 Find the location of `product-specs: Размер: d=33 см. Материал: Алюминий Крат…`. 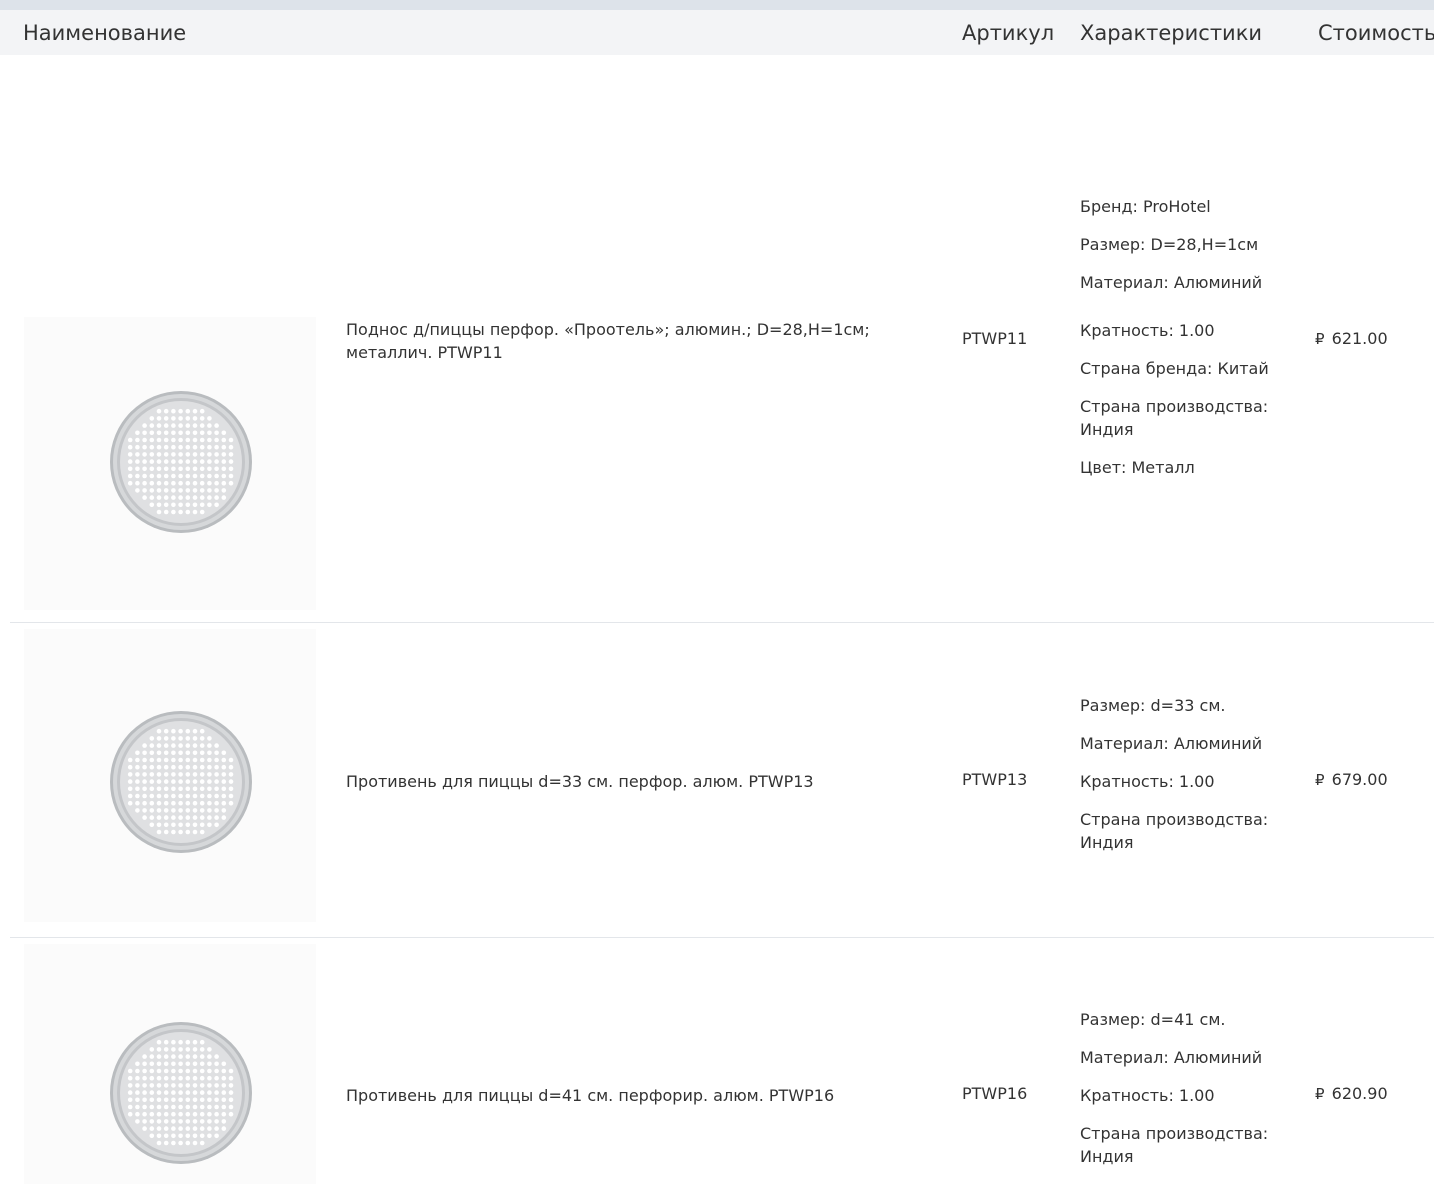

product-specs: Размер: d=33 см. Материал: Алюминий Крат… is located at coordinates (1190, 781).